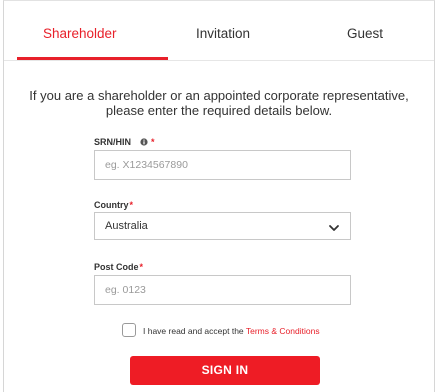 The width and height of the screenshot is (438, 392). I want to click on terms-prefix: I have read and accept the, so click(194, 331).